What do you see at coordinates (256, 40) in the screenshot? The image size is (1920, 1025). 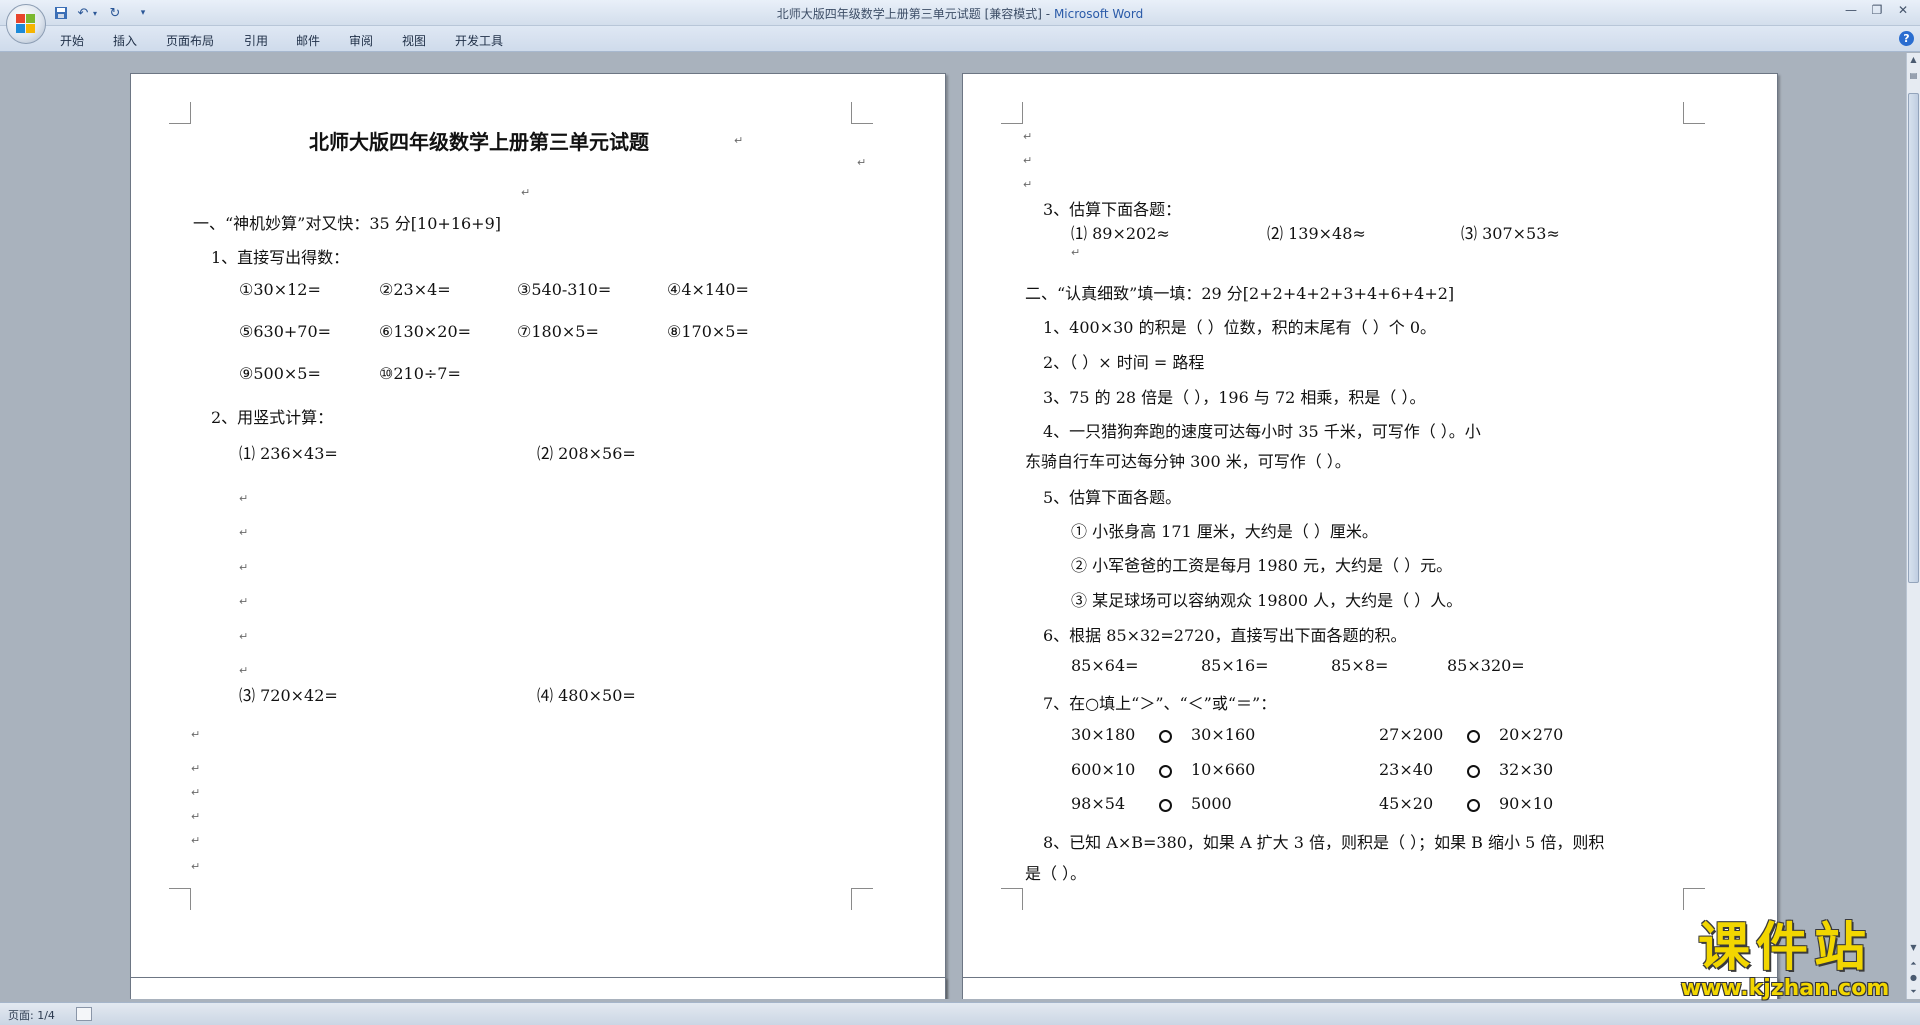 I see `tab-references: 引用` at bounding box center [256, 40].